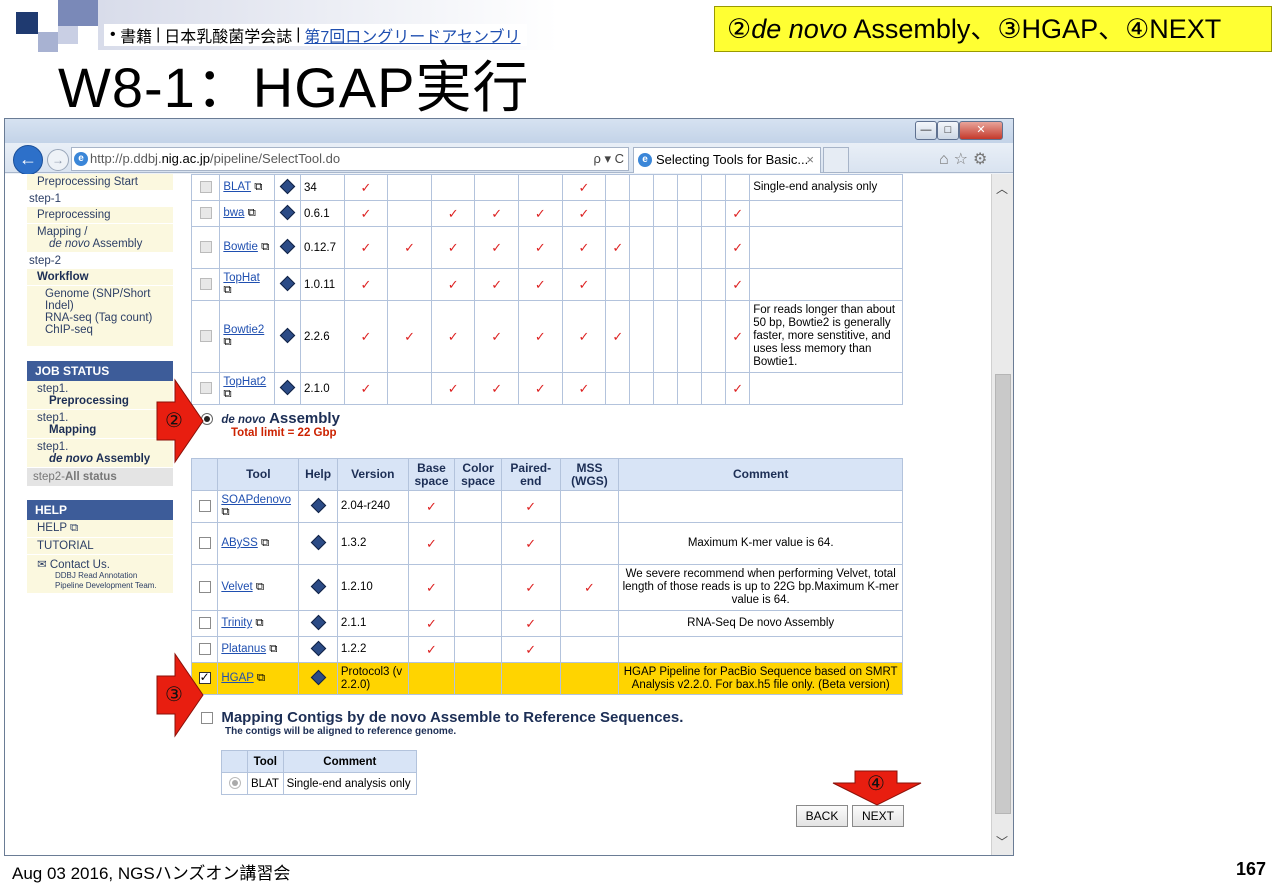  What do you see at coordinates (100, 529) in the screenshot?
I see `help-link: HELP ⧉` at bounding box center [100, 529].